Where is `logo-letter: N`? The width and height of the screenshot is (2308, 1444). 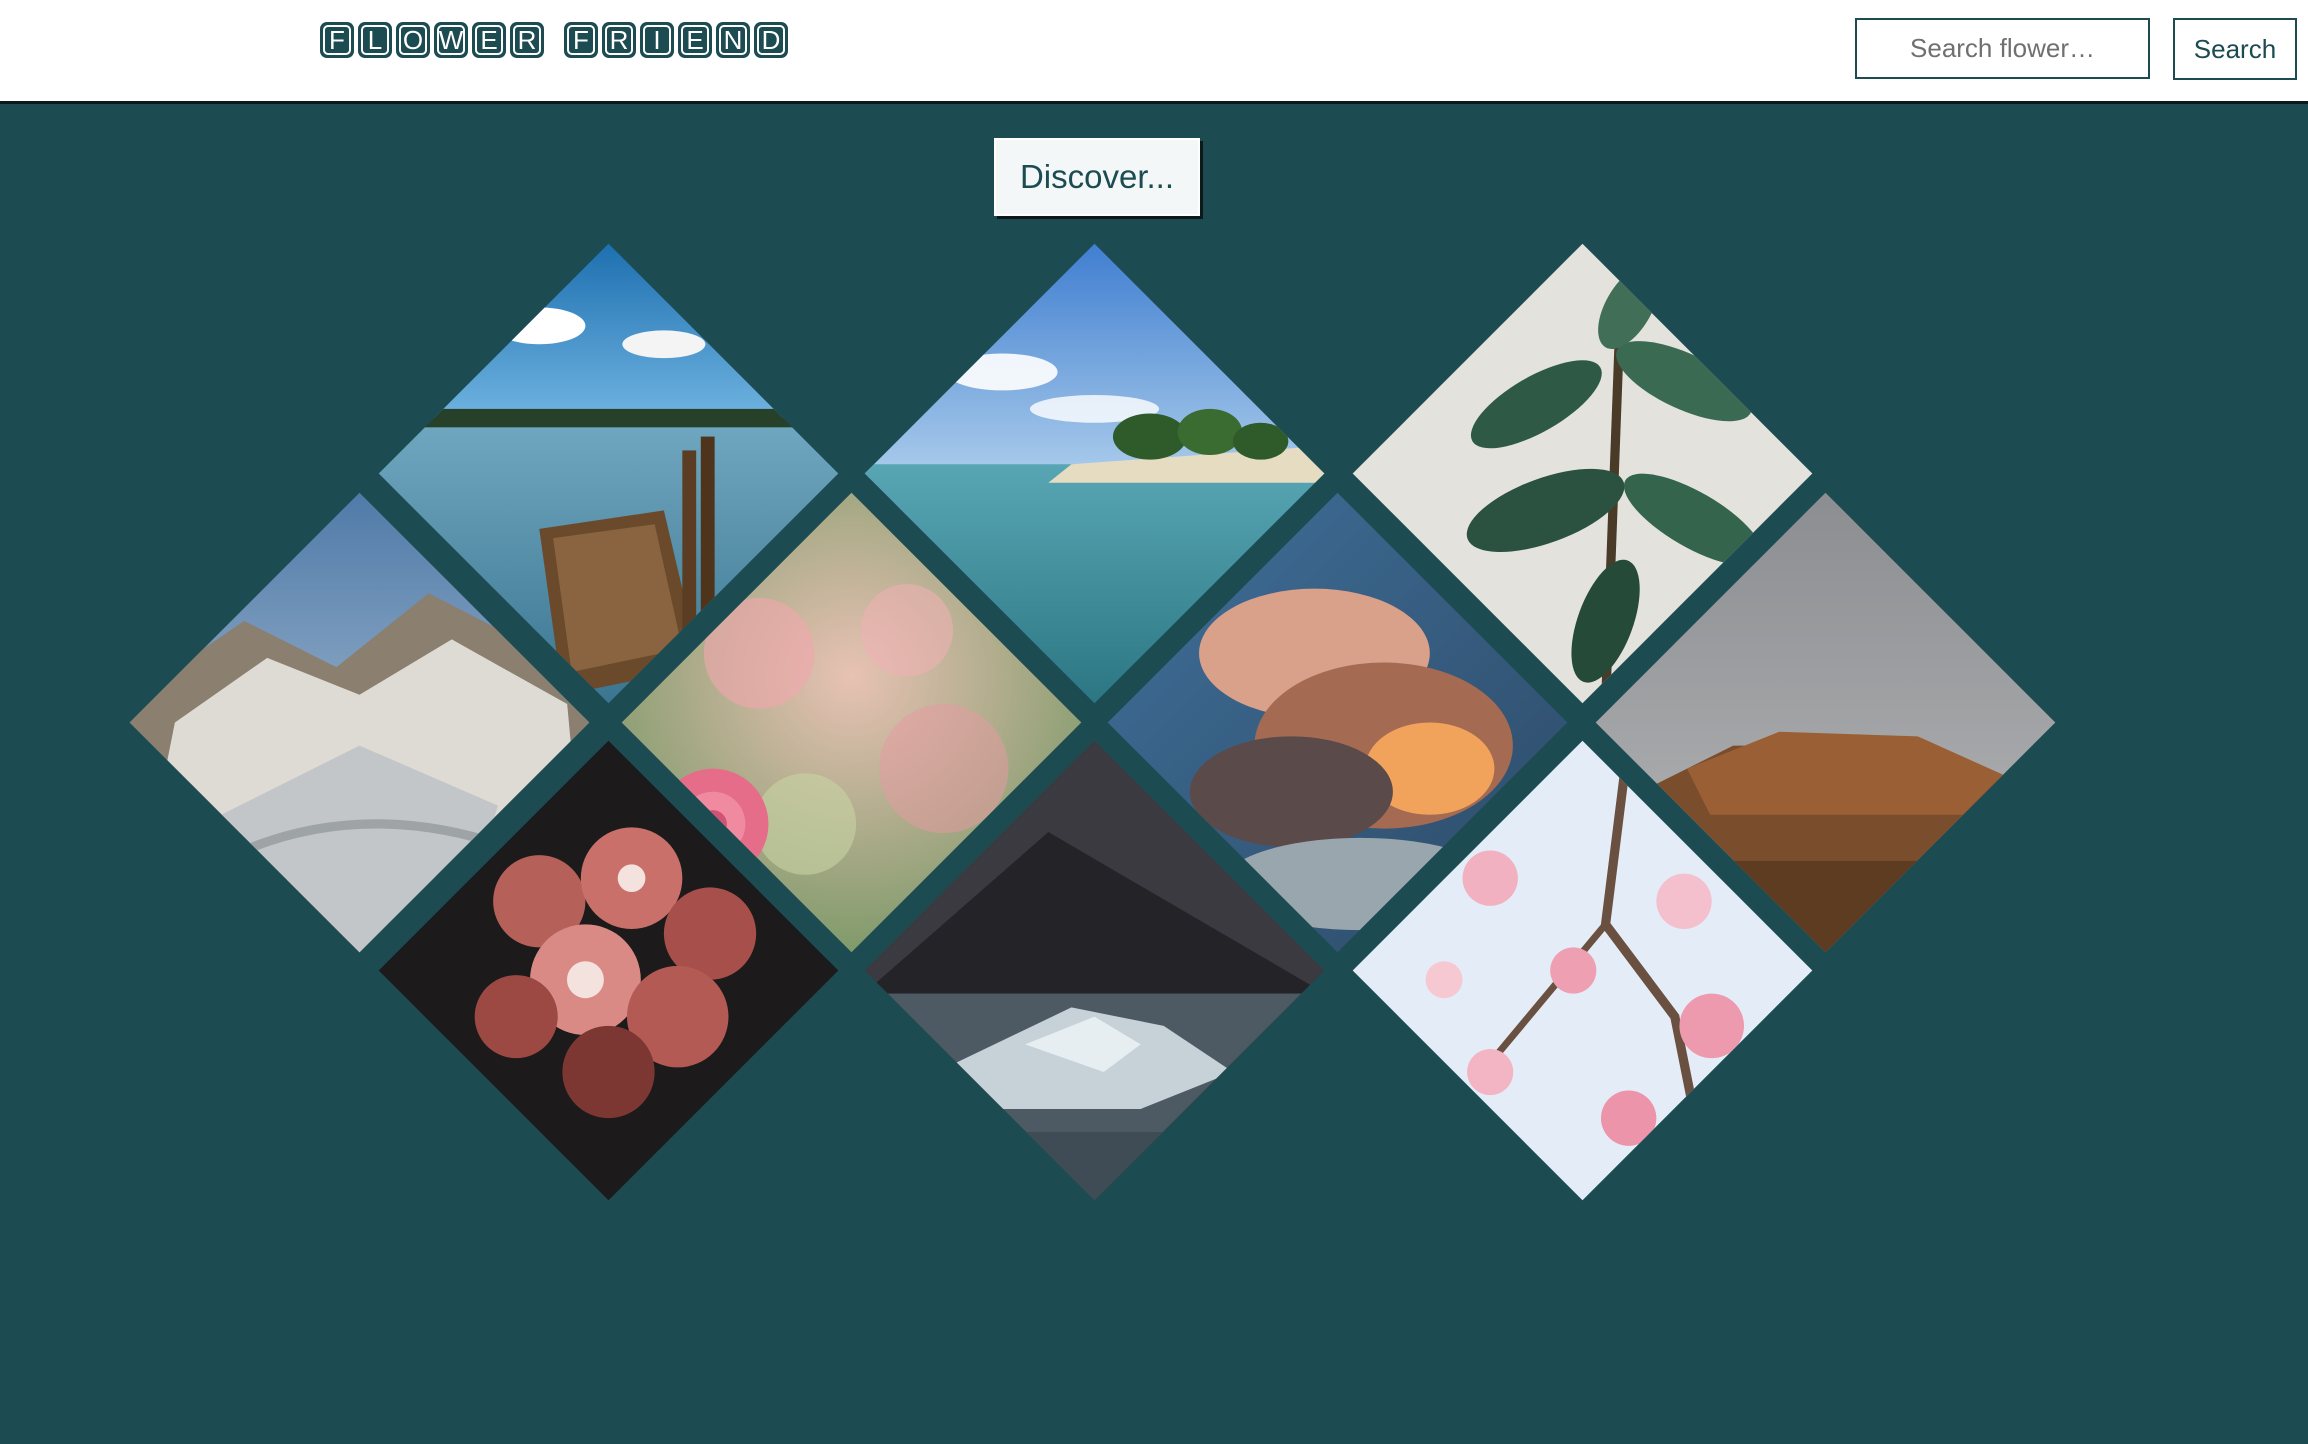
logo-letter: N is located at coordinates (733, 40).